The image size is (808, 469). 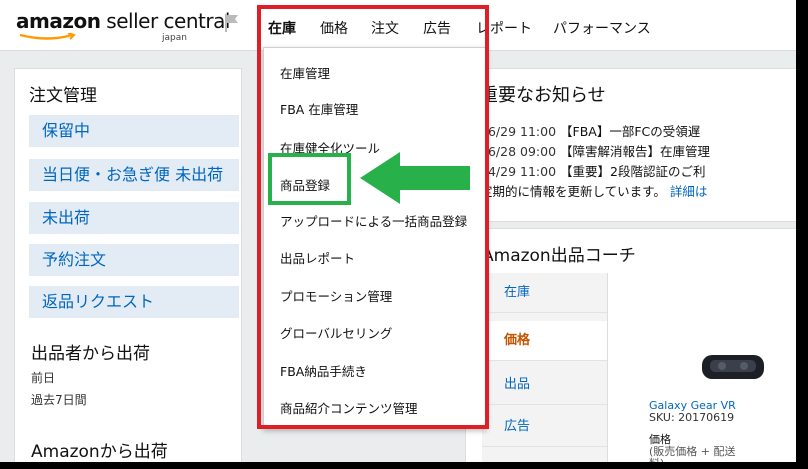 I want to click on preorders-button: 予約注文, so click(x=134, y=260).